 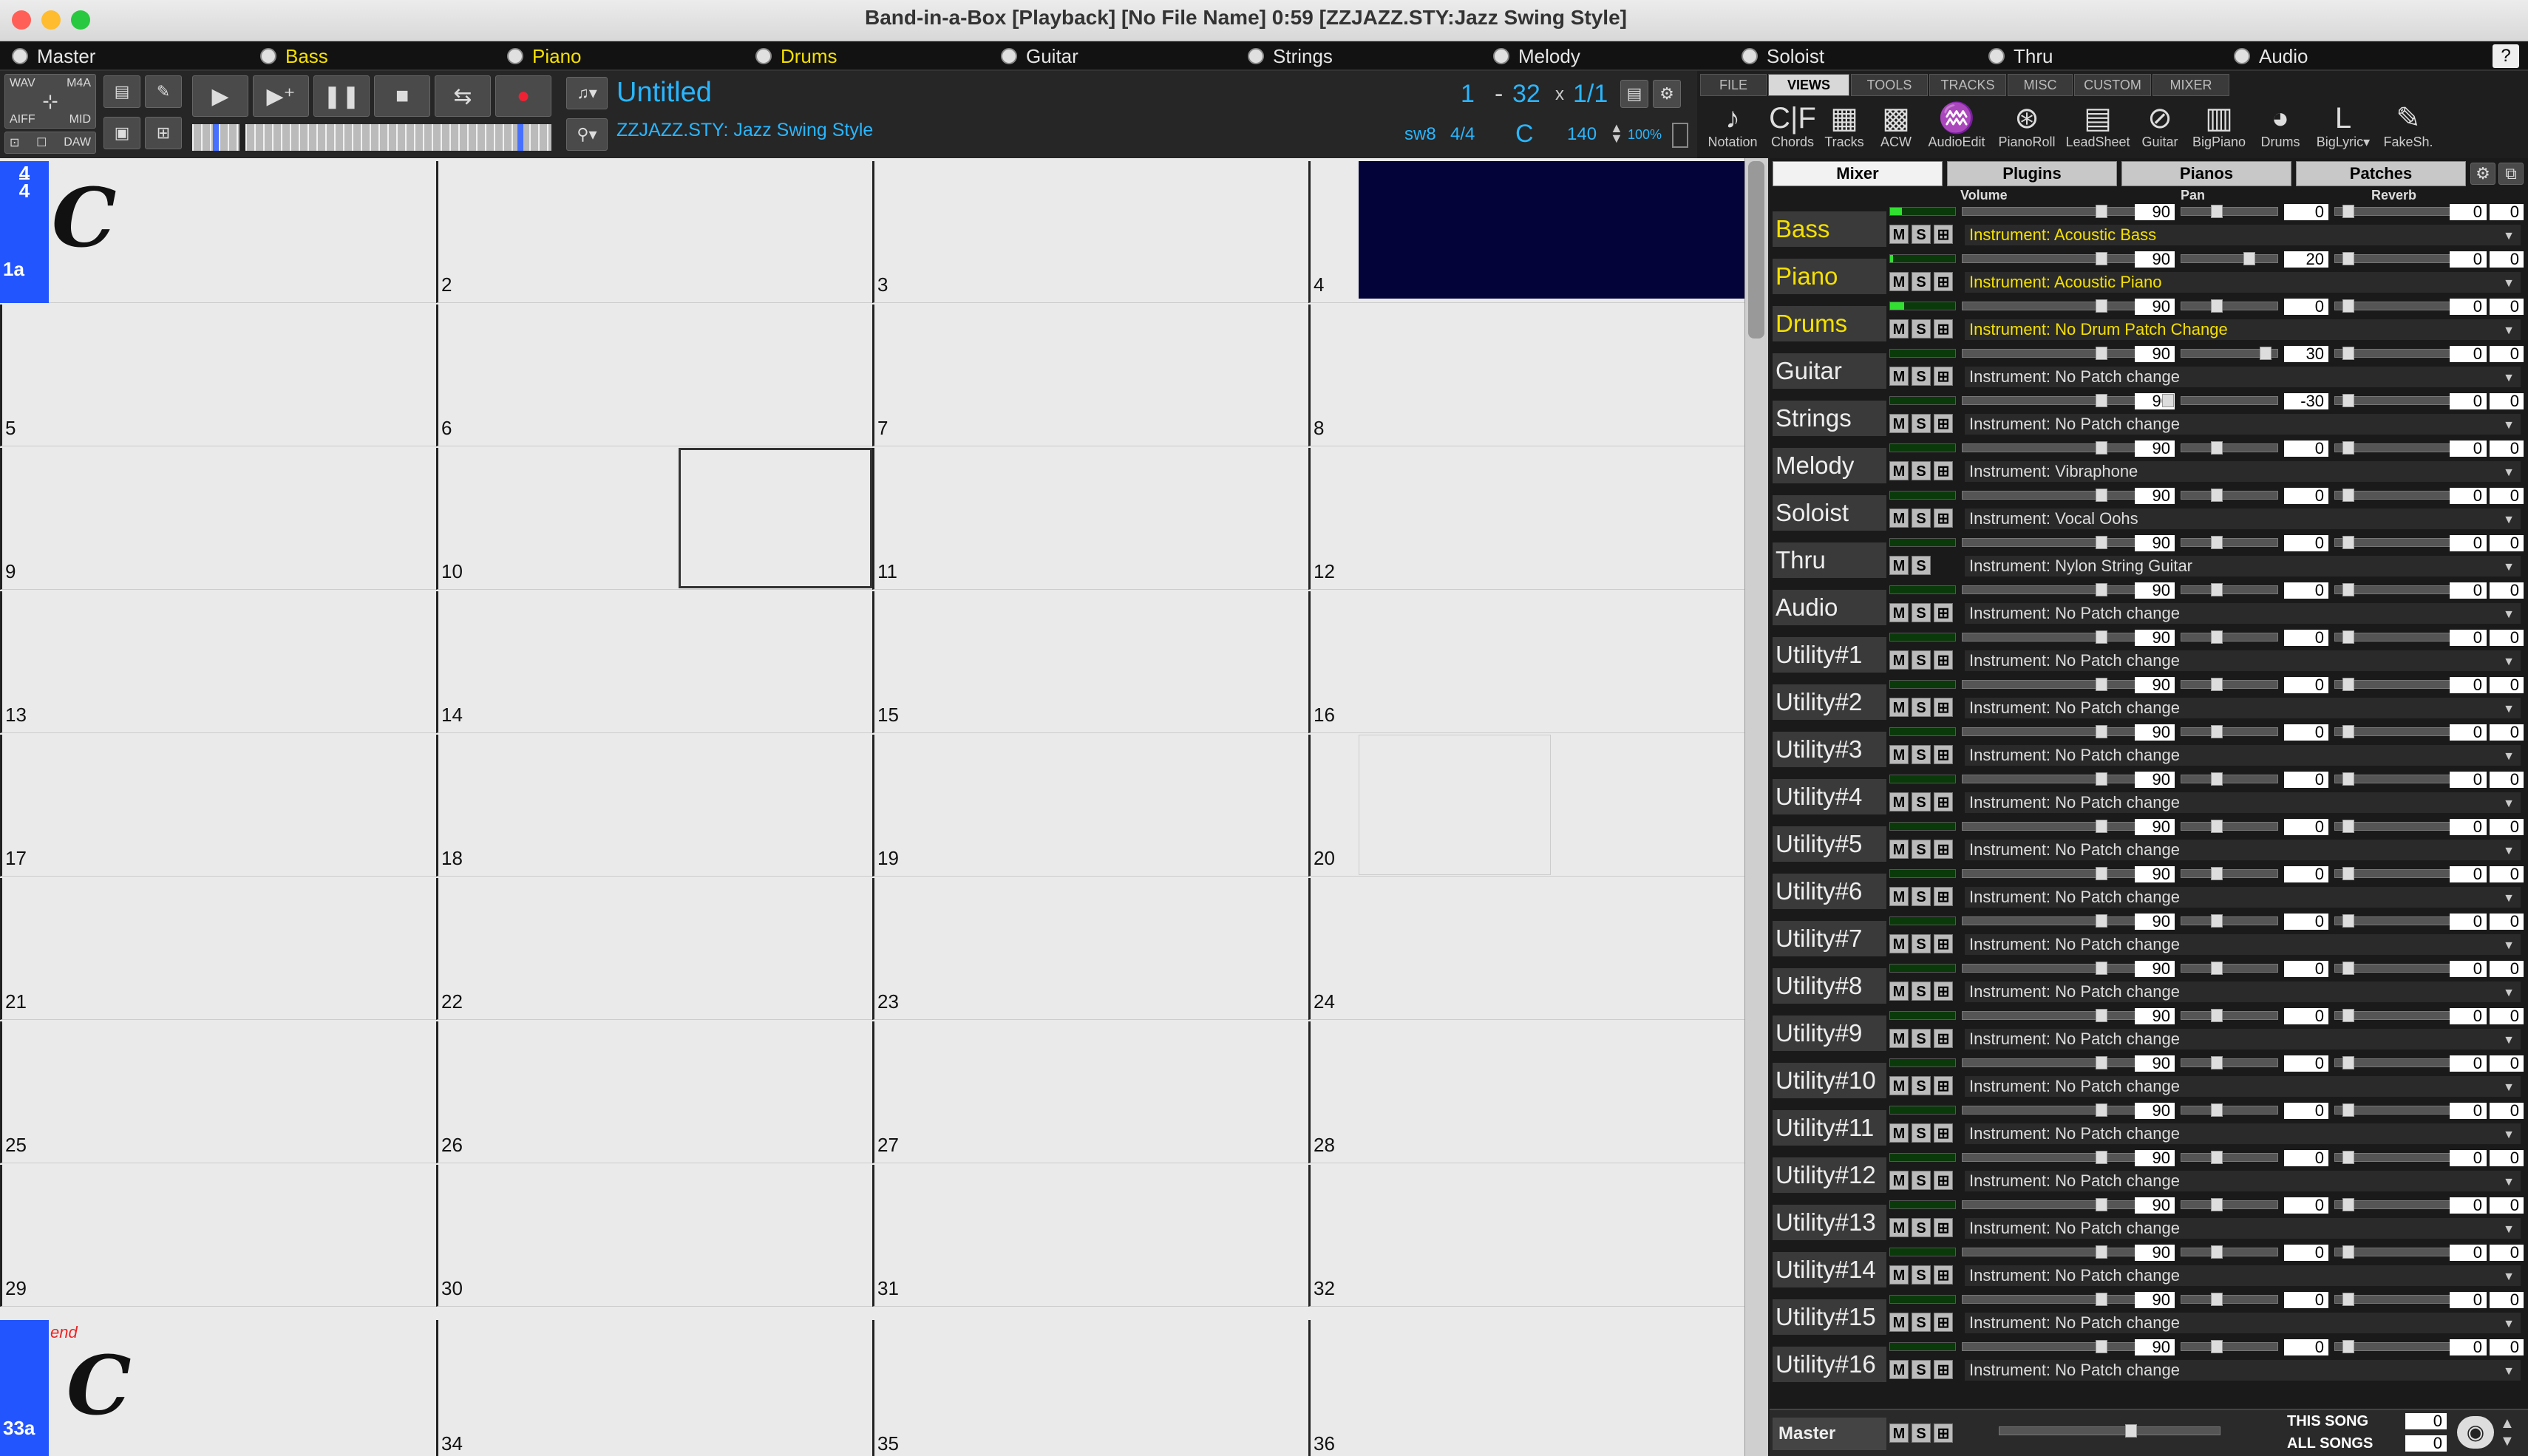 I want to click on bar-3: 3, so click(x=1090, y=232).